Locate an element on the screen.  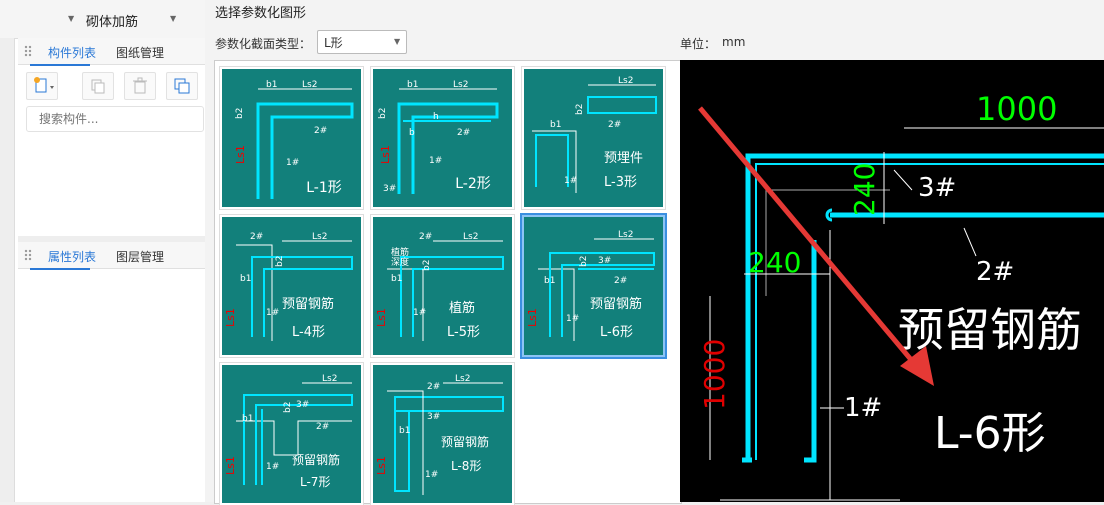
top-toolbar: ▼ 砌体加筋 ▼ is located at coordinates (102, 19).